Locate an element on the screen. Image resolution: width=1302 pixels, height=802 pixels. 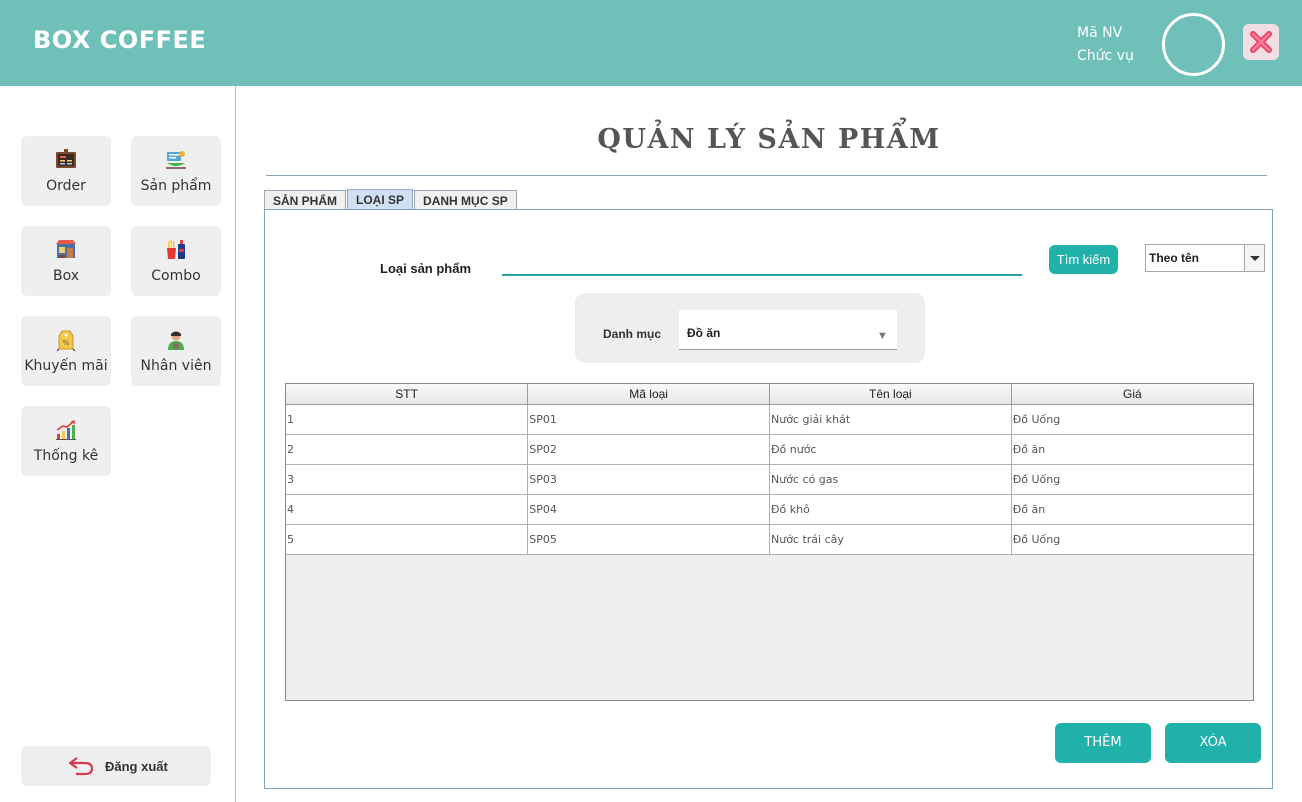
sidebar-item-label: Khuyến mãi is located at coordinates (66, 366).